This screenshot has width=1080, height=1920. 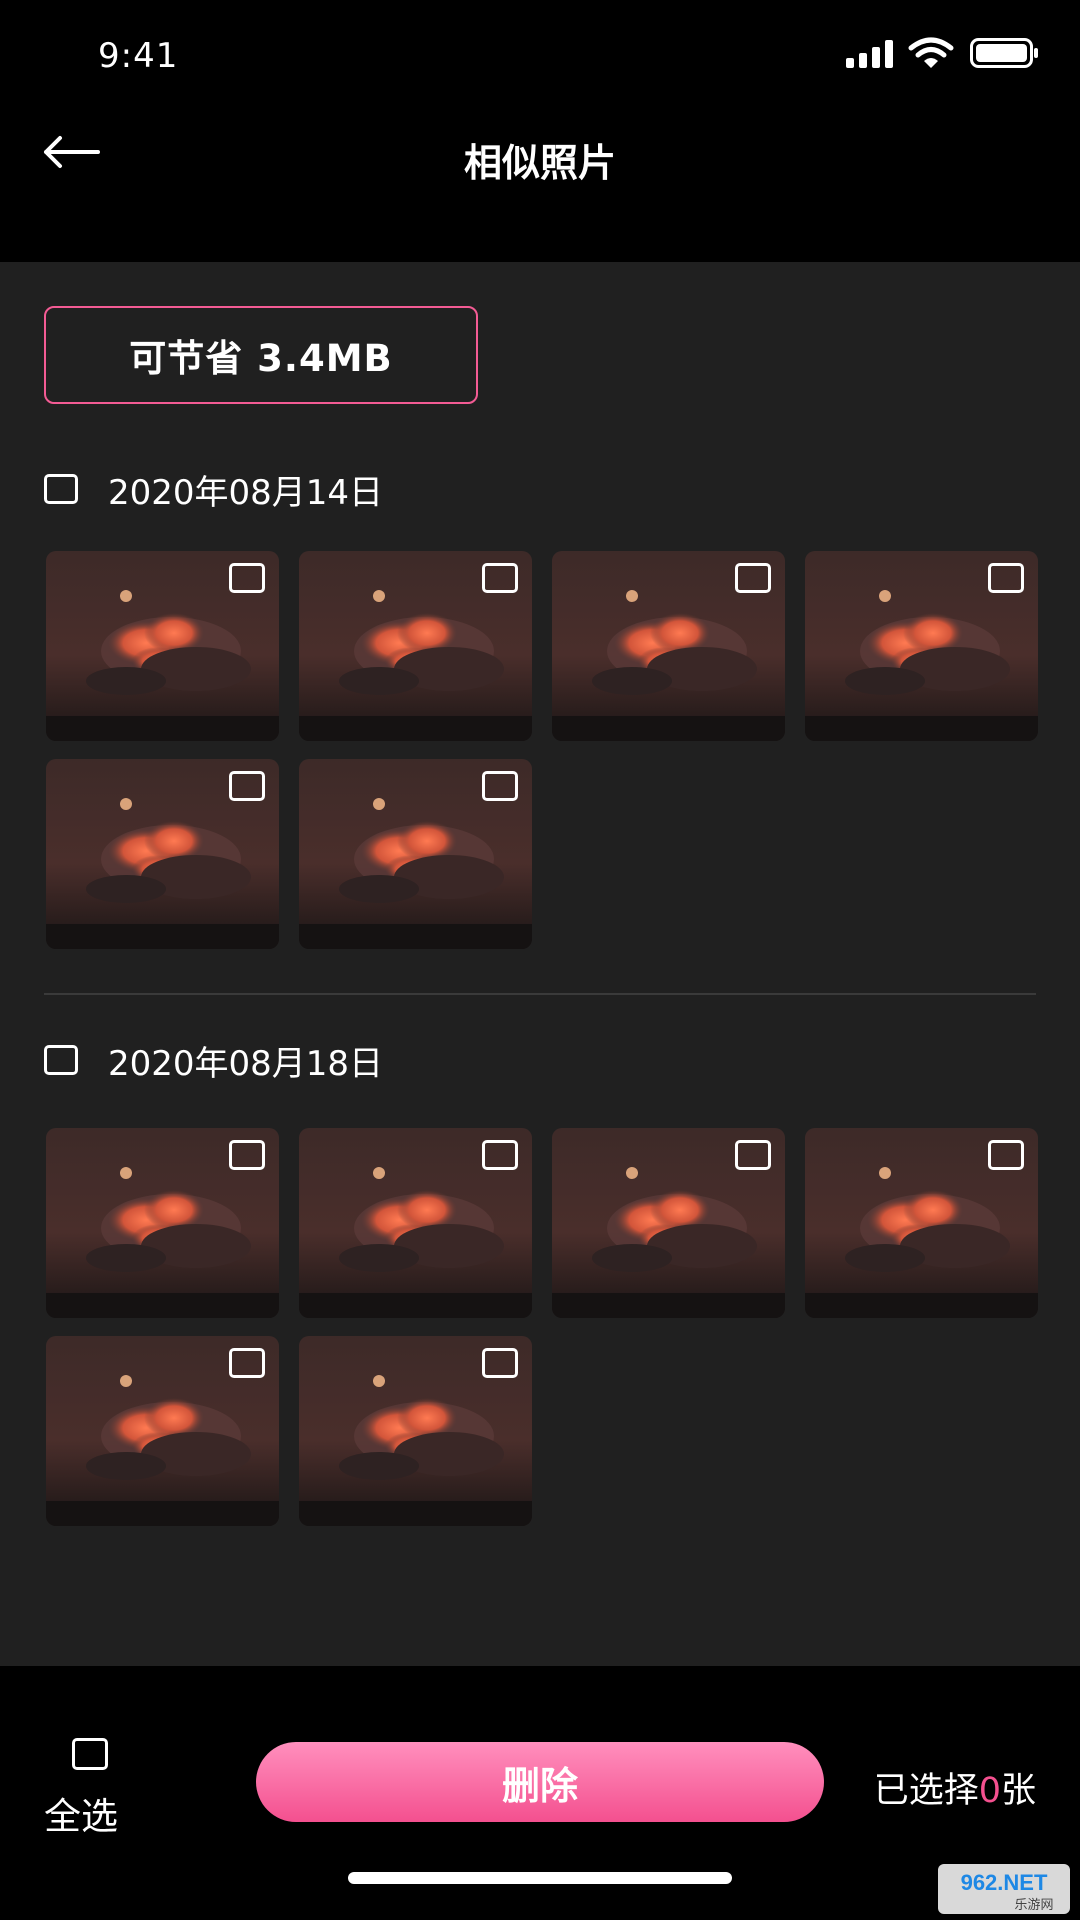 I want to click on group-date: 2020年08月14日, so click(x=246, y=492).